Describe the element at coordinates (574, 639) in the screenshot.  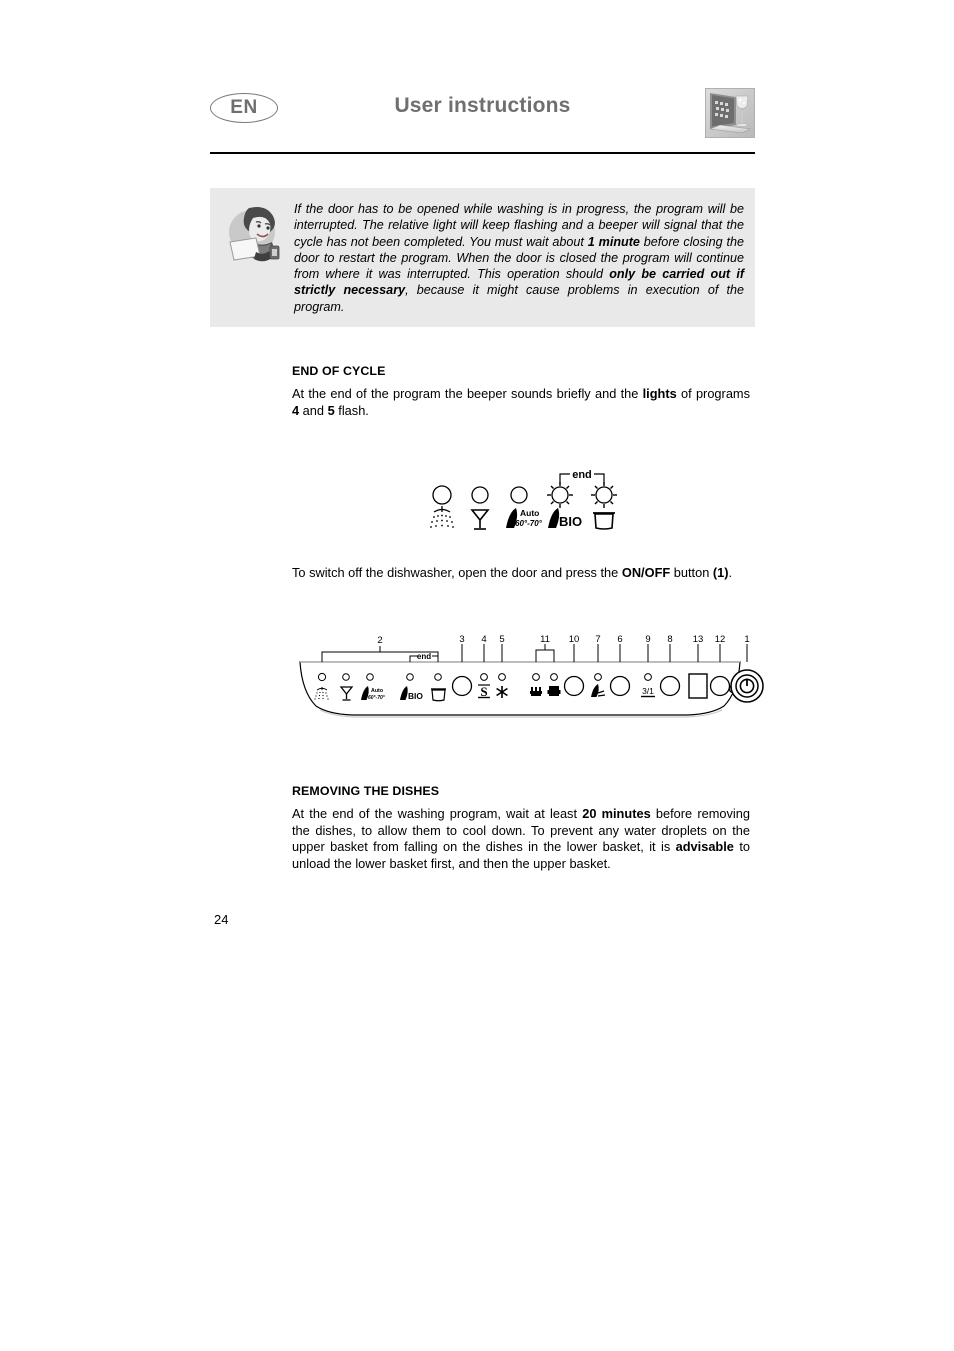
I see `callout-10: 10` at that location.